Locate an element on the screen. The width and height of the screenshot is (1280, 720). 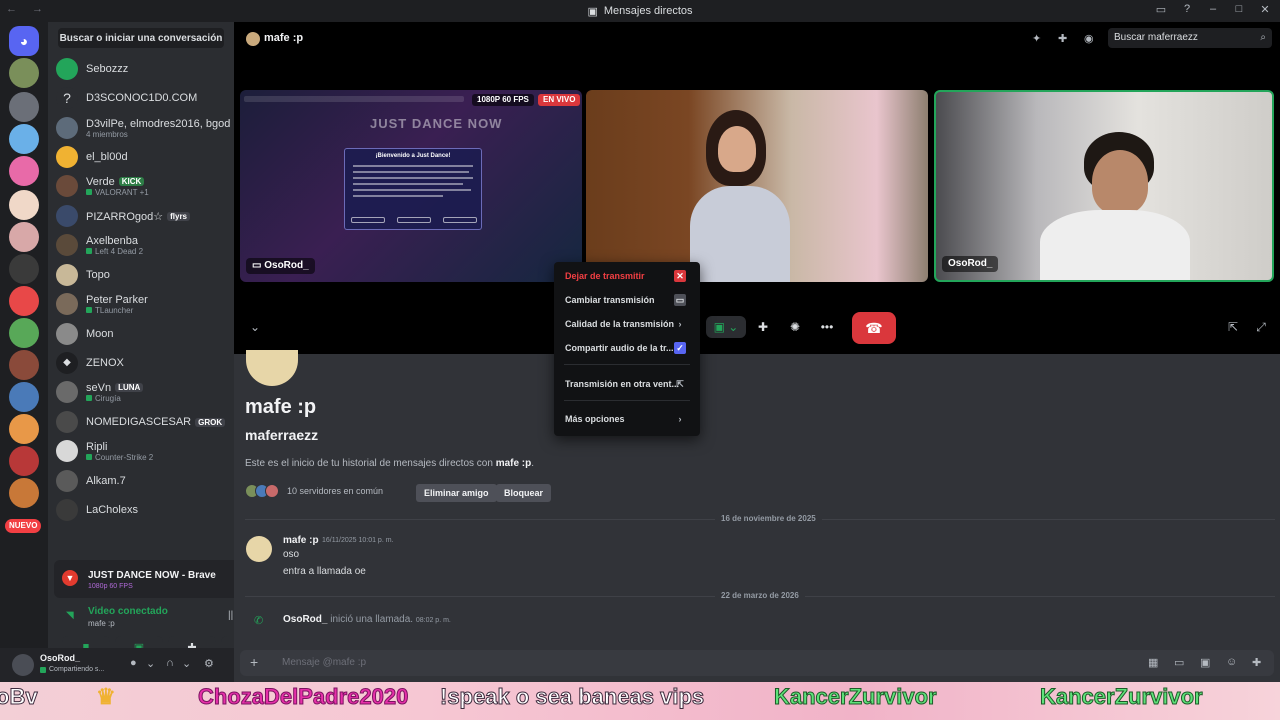
minimize-icon: – is located at coordinates (1213, 9).